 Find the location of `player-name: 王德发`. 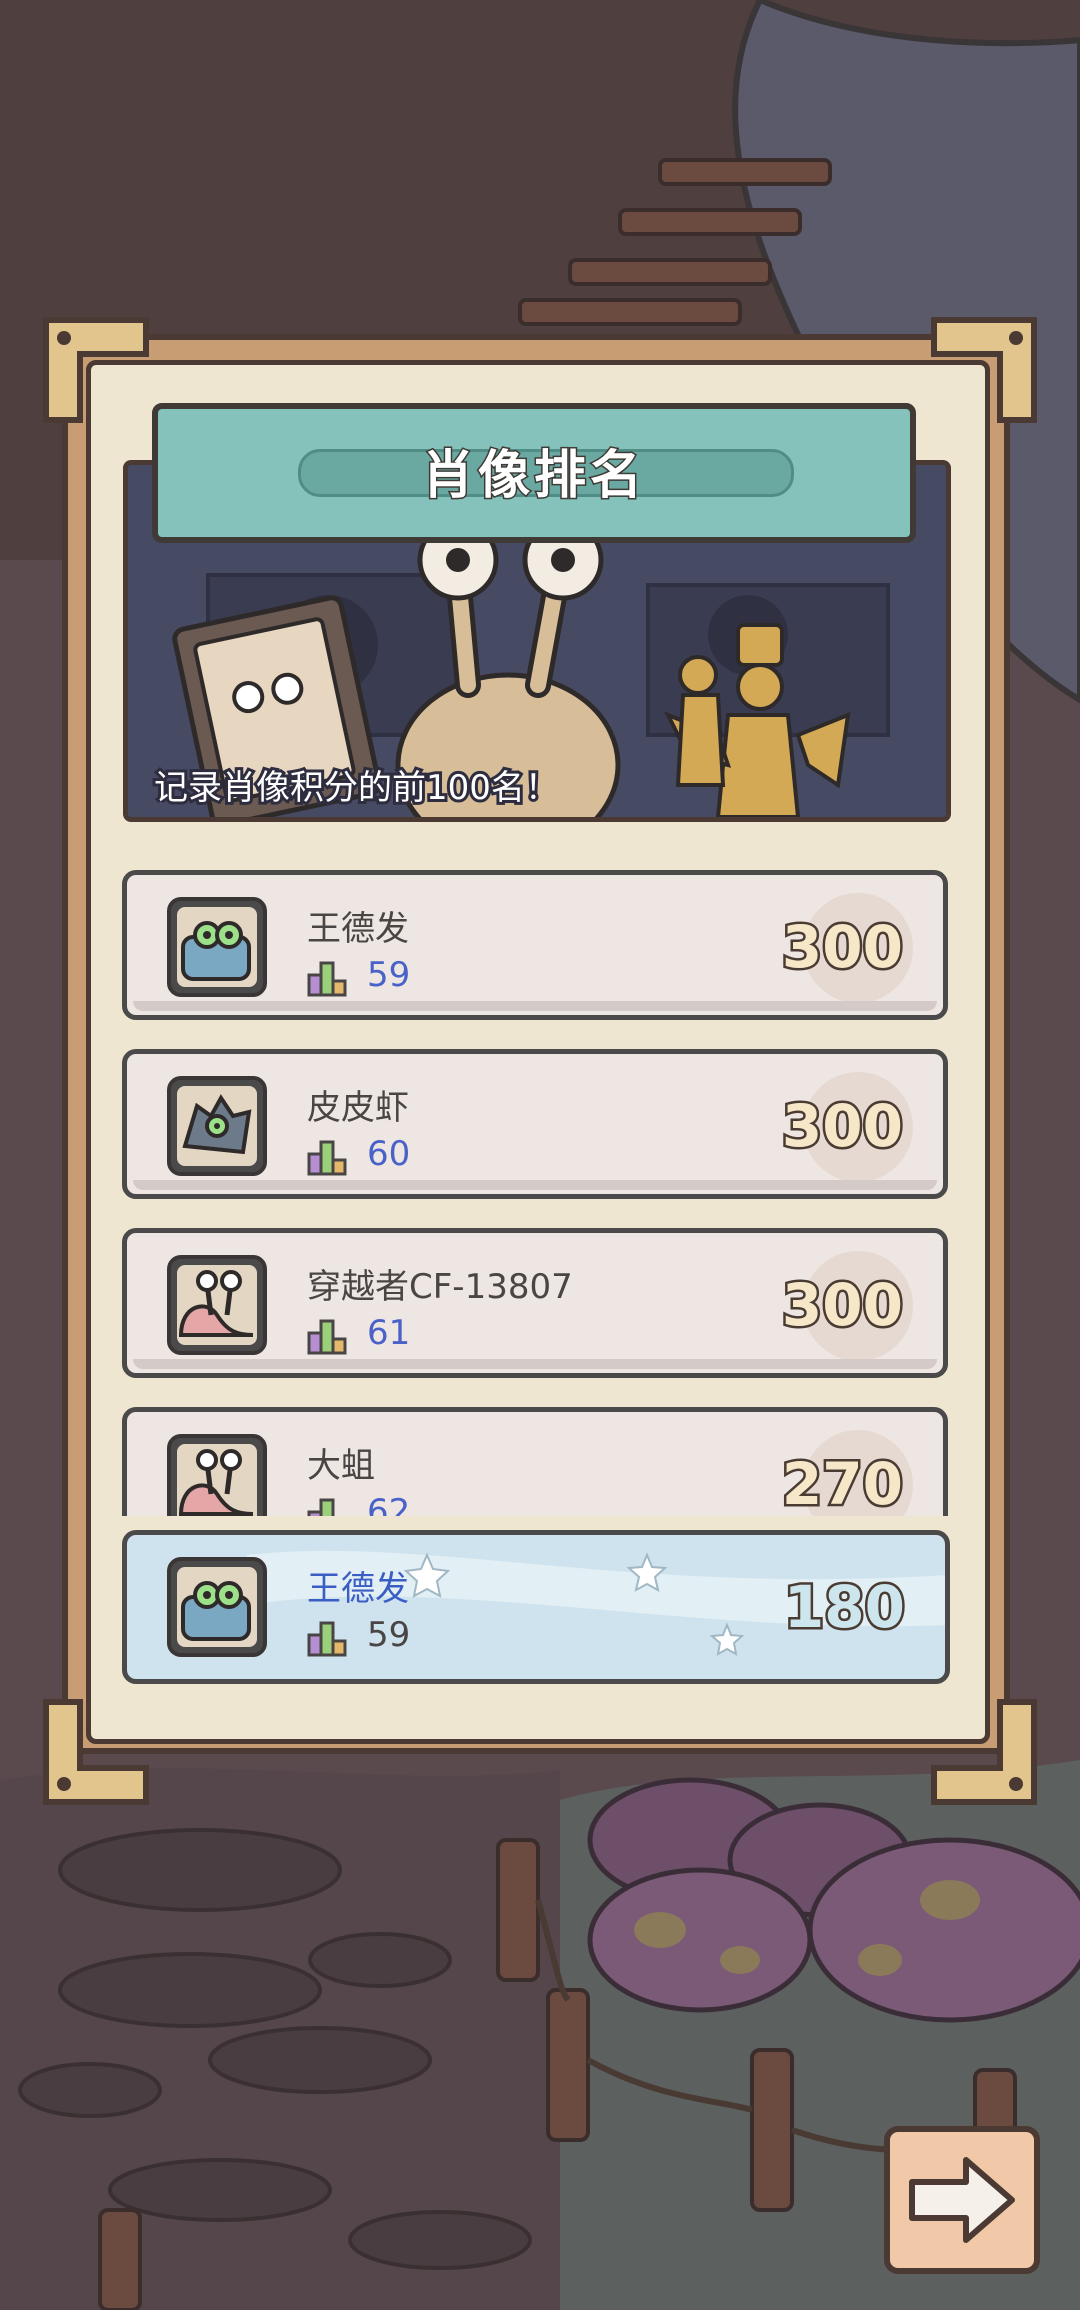

player-name: 王德发 is located at coordinates (358, 929).